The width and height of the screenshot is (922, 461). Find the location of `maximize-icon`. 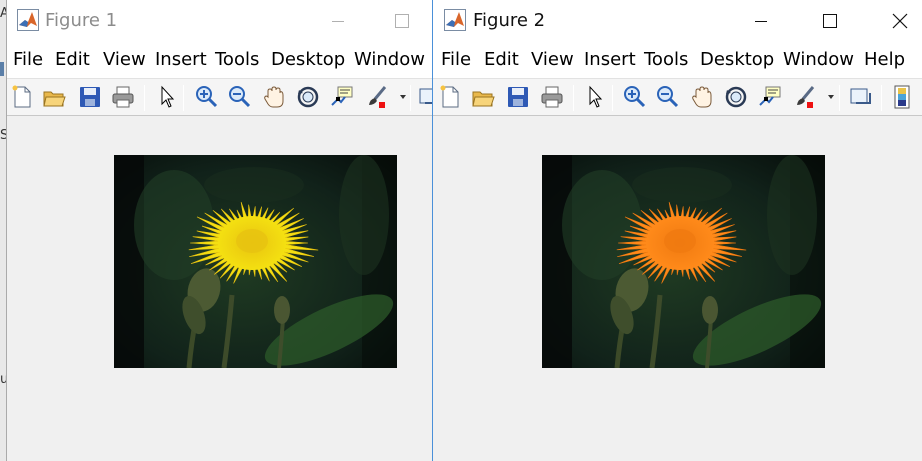

maximize-icon is located at coordinates (402, 21).